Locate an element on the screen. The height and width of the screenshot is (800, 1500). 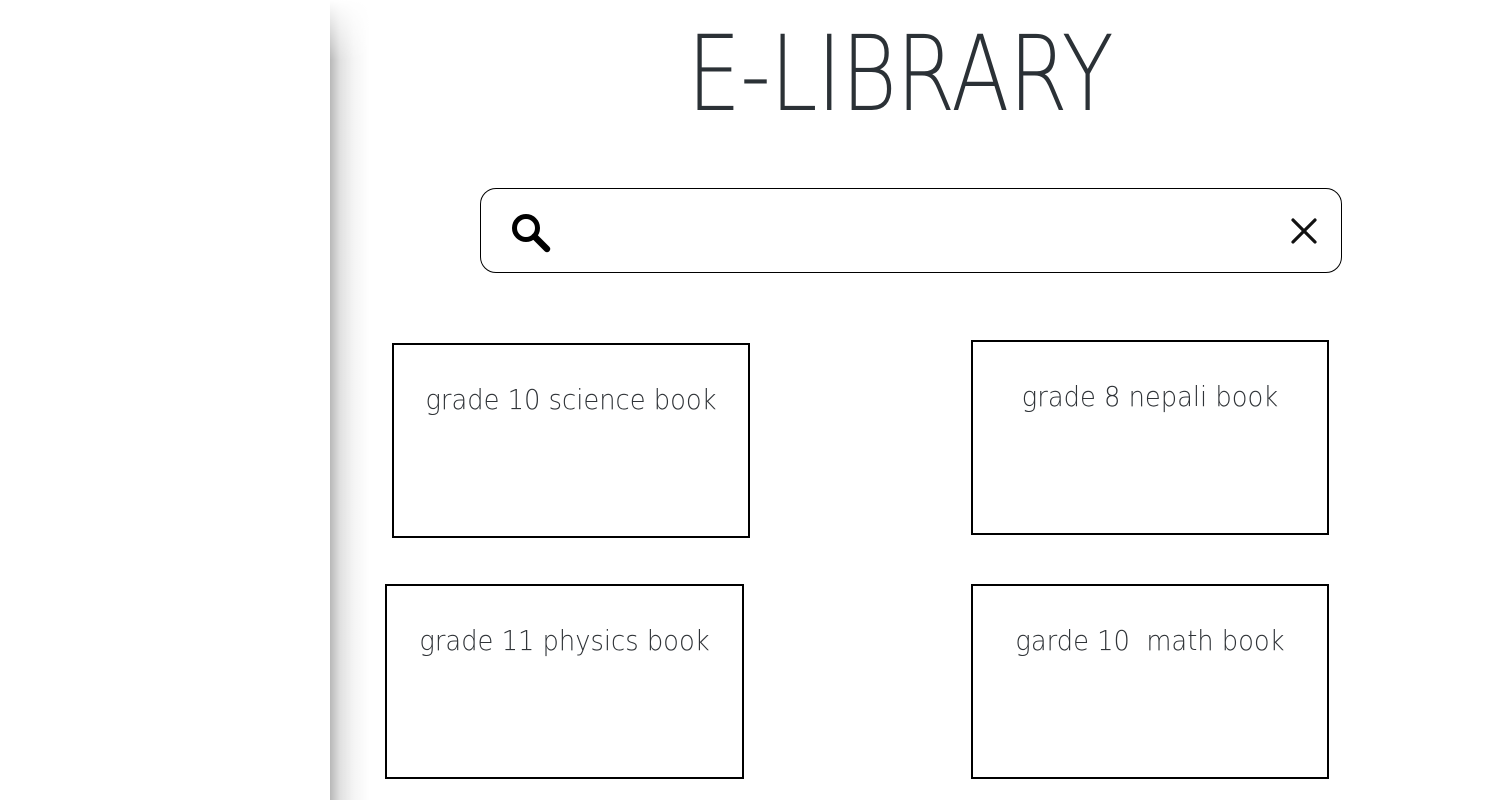
search-input is located at coordinates (913, 232).